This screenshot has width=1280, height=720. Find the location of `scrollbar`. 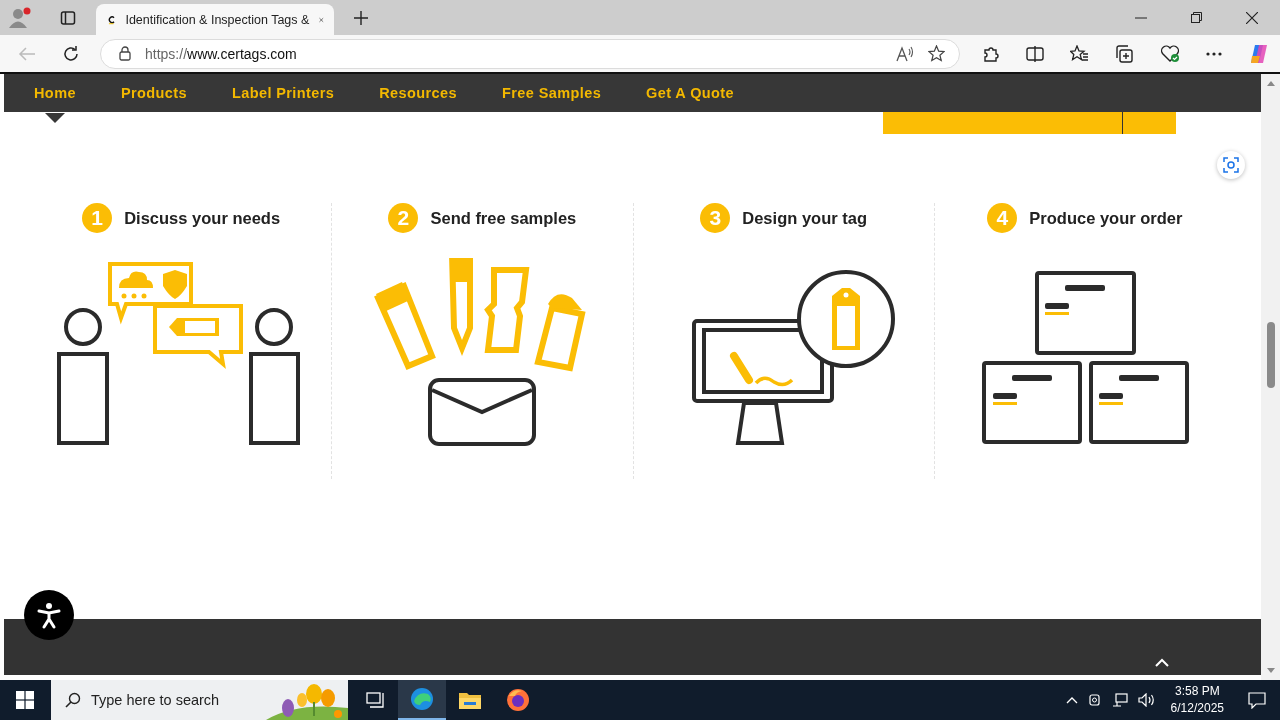

scrollbar is located at coordinates (1270, 377).